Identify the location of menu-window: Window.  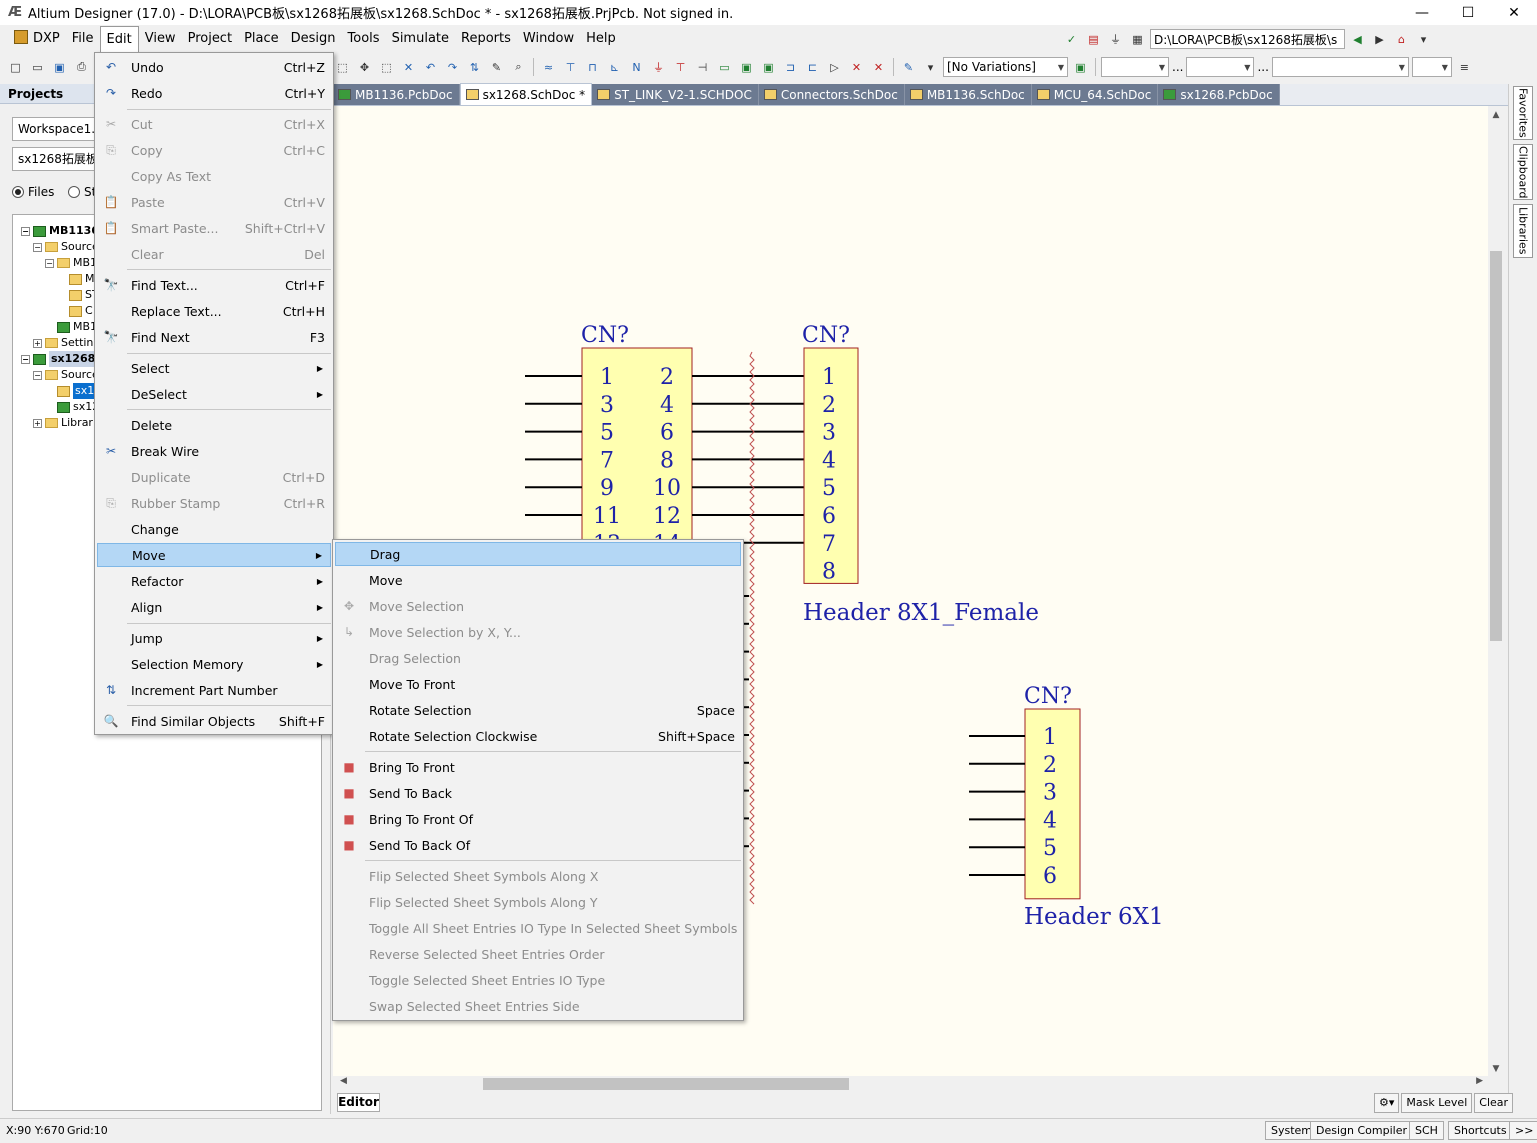
(548, 39).